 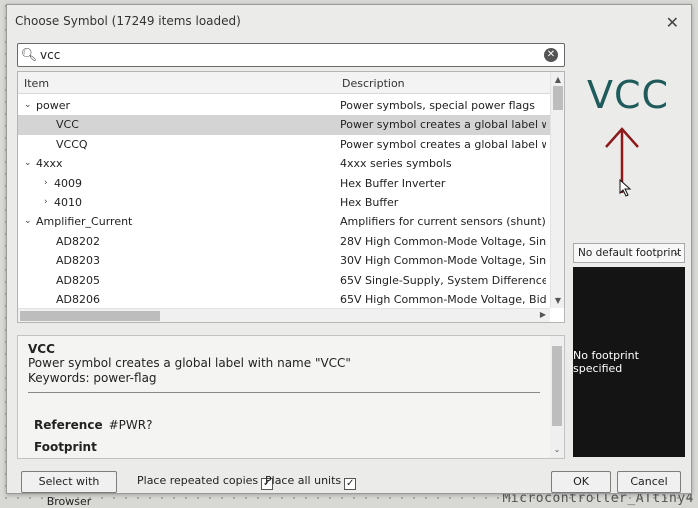 What do you see at coordinates (443, 241) in the screenshot?
I see `tree-row-description: 28V High Common-Mode Voltage, Single-Suj` at bounding box center [443, 241].